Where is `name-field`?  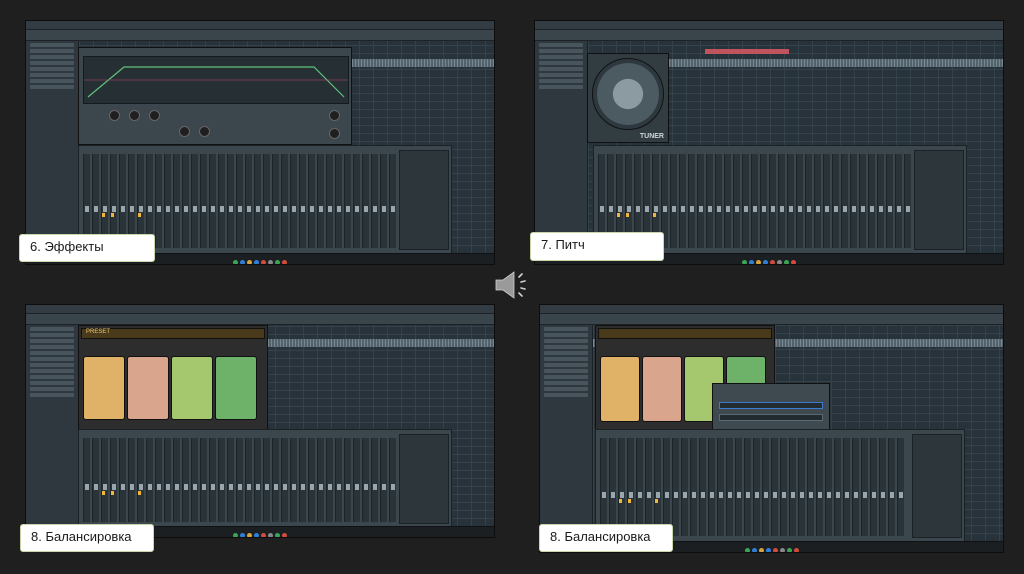
name-field is located at coordinates (771, 405).